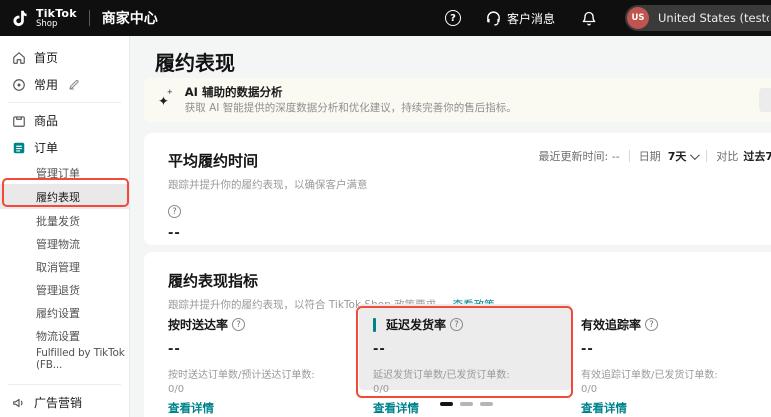  I want to click on metrics-card-title: 履约表现指标, so click(213, 281).